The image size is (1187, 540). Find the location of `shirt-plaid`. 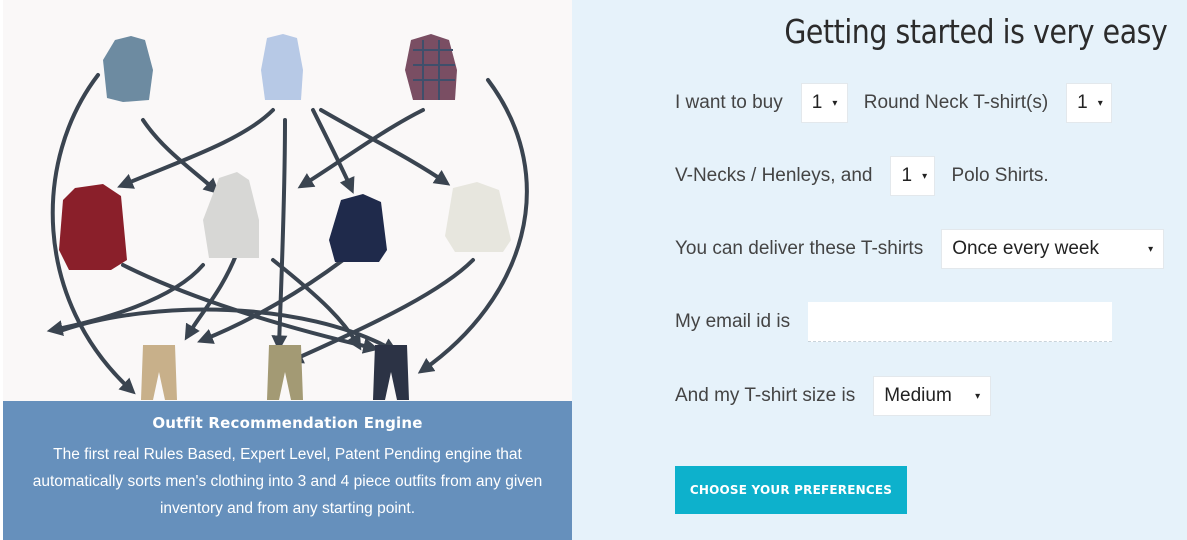

shirt-plaid is located at coordinates (431, 67).